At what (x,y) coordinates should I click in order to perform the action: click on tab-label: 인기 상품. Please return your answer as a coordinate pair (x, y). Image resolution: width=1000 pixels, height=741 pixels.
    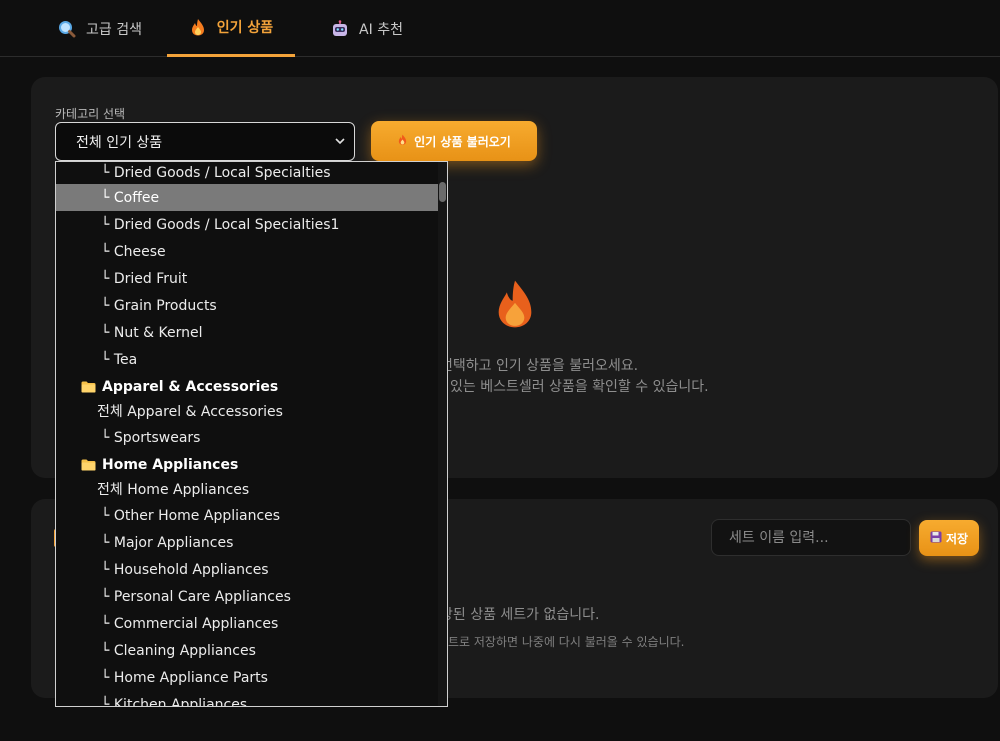
    Looking at the image, I should click on (245, 28).